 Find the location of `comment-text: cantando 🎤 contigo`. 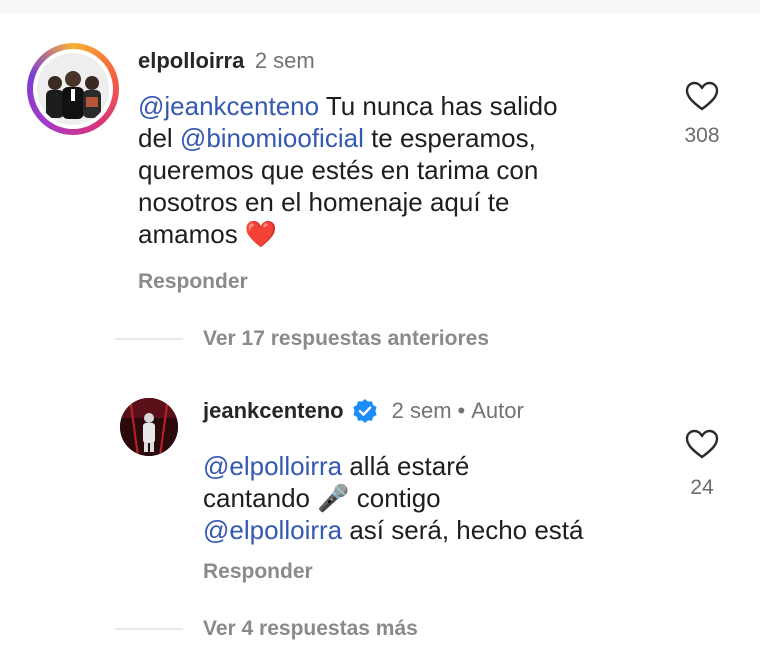

comment-text: cantando 🎤 contigo is located at coordinates (322, 498).